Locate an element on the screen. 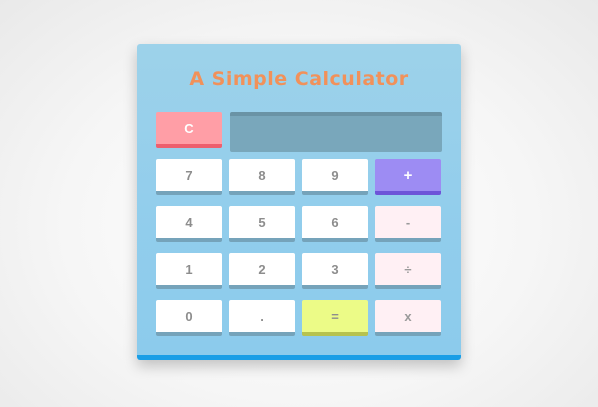 The height and width of the screenshot is (407, 598). key-2-button: 2 is located at coordinates (262, 271).